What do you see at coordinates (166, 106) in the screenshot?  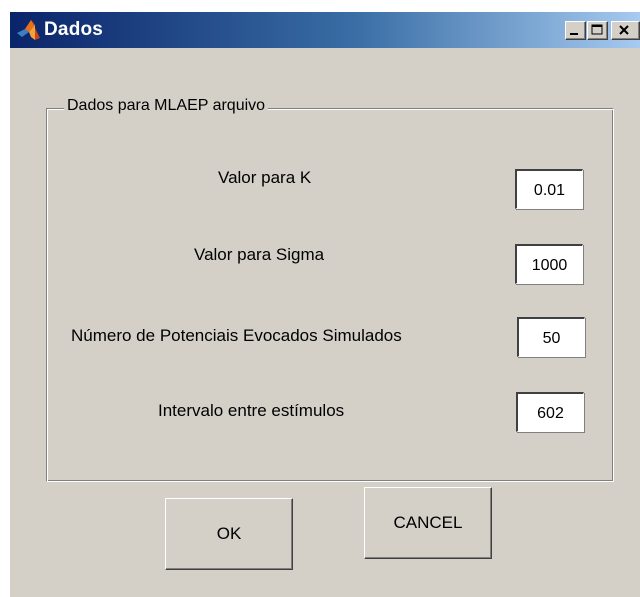 I see `groupbox-label: Dados para MLAEP arquivo` at bounding box center [166, 106].